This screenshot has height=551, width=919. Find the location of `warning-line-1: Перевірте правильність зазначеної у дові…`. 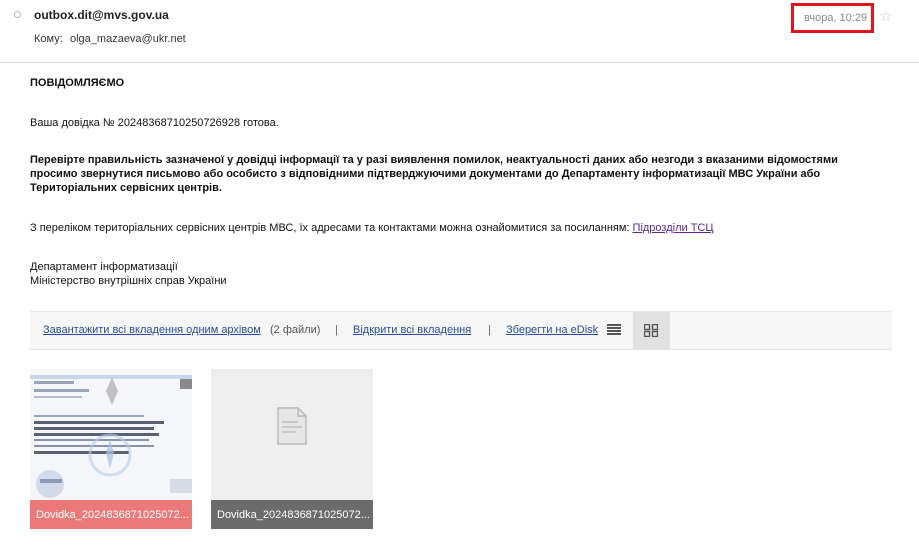

warning-line-1: Перевірте правильність зазначеної у дові… is located at coordinates (434, 160).